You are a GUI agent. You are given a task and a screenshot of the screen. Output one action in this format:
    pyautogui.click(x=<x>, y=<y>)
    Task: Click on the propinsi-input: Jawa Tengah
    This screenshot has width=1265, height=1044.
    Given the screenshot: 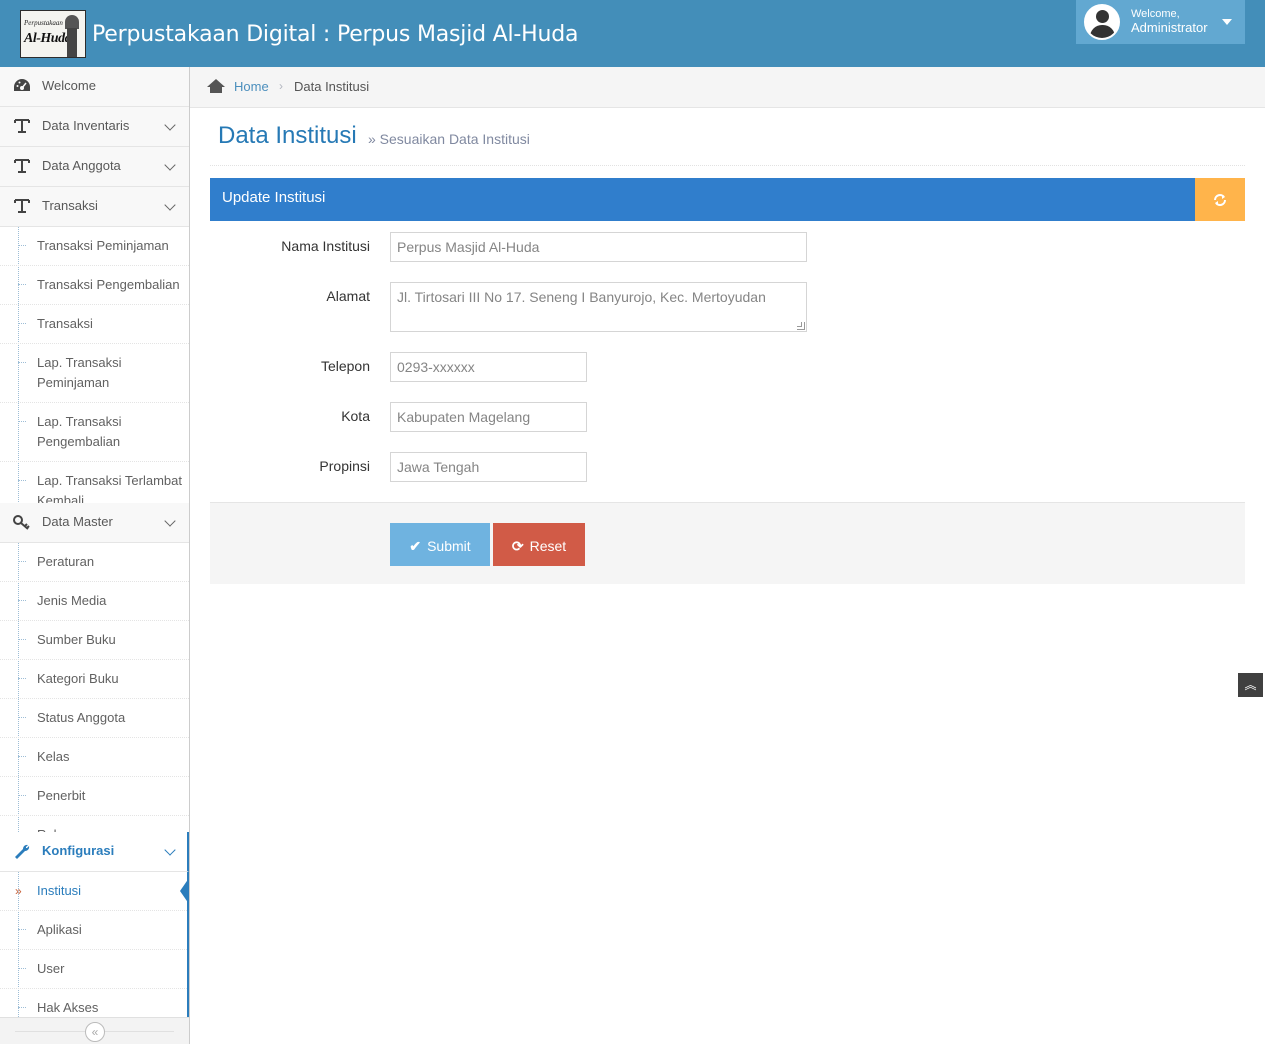 What is the action you would take?
    pyautogui.click(x=488, y=467)
    